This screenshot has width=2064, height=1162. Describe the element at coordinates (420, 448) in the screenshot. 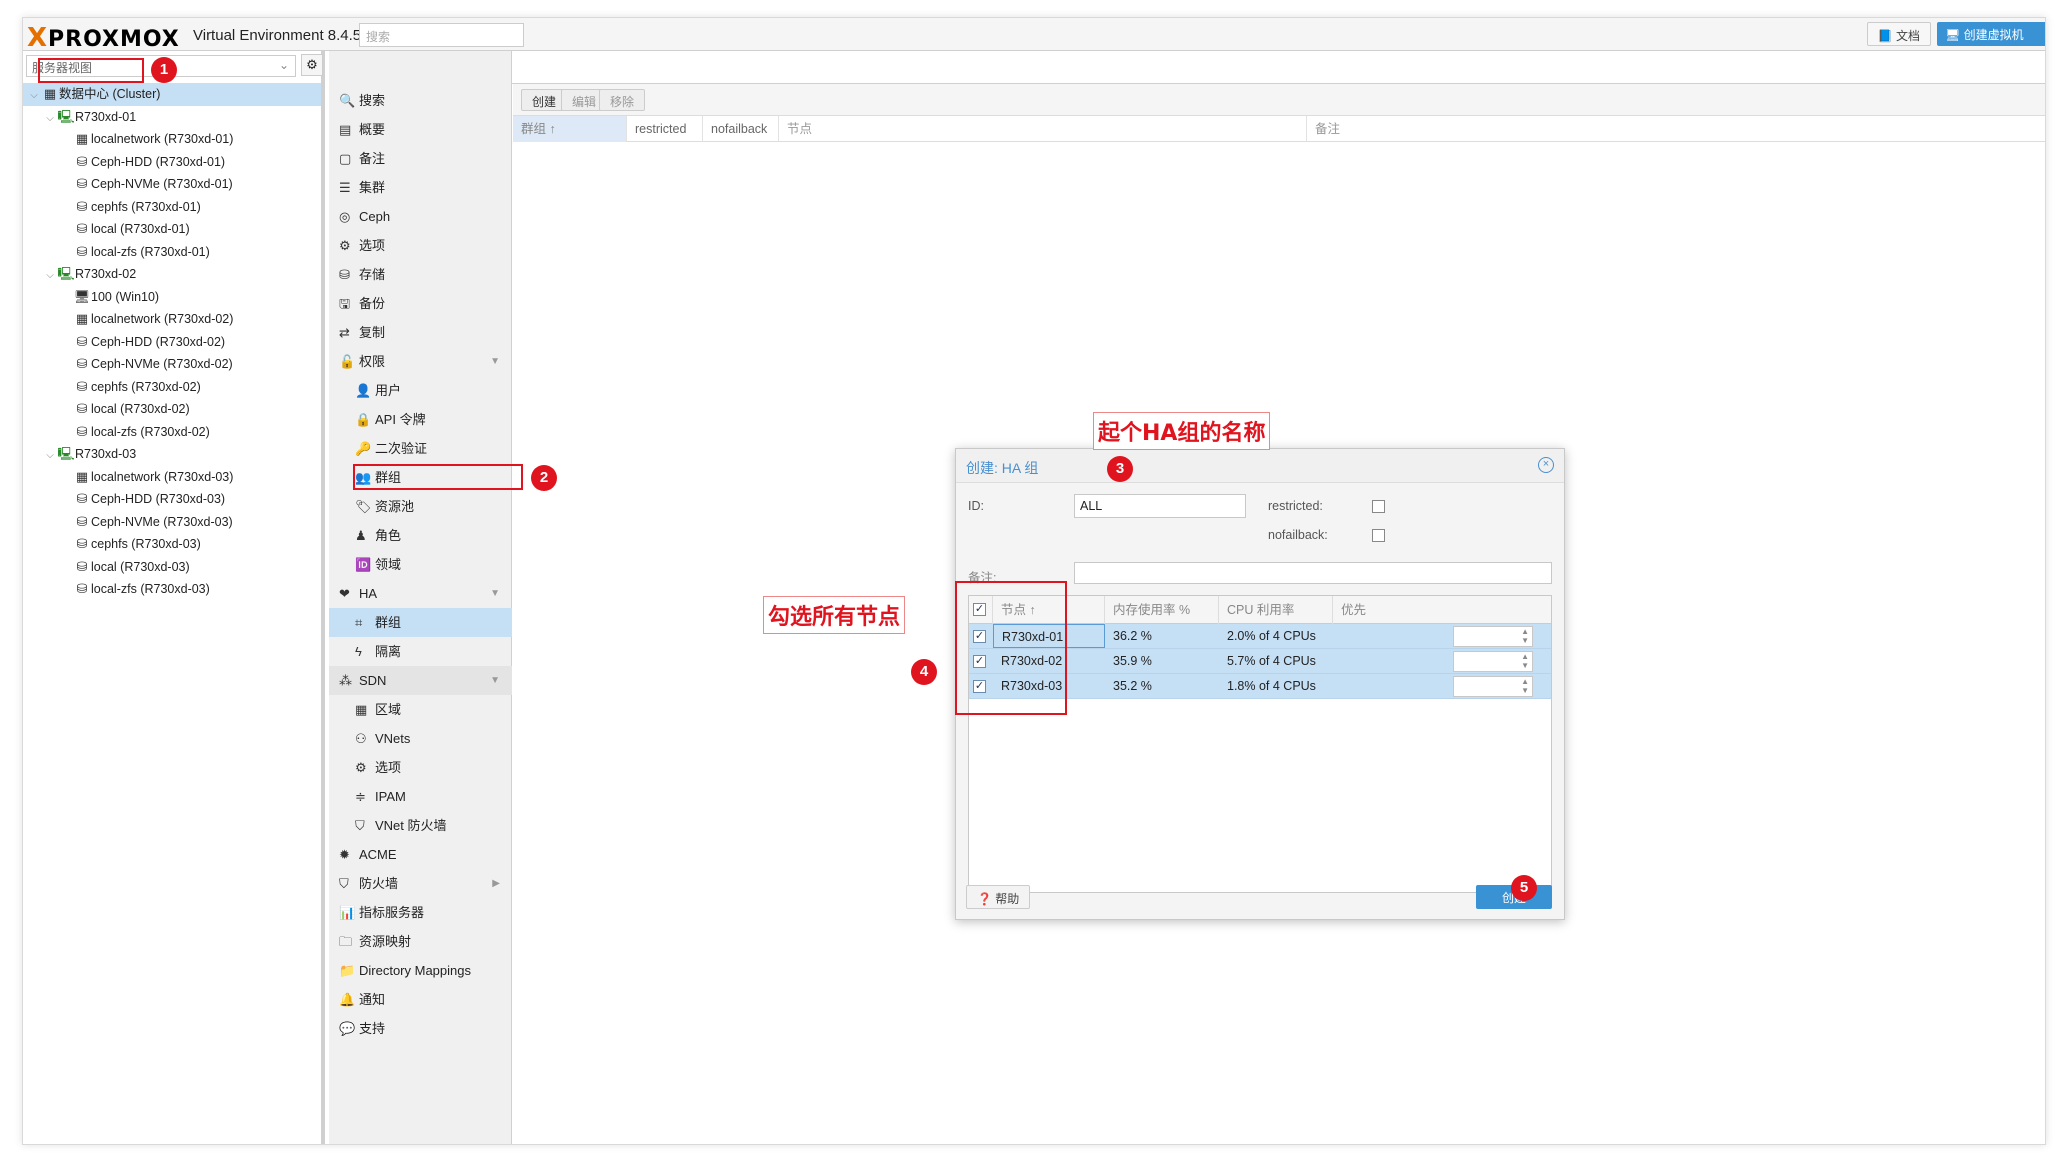

I see `nav-item: 🔑 二次验证` at that location.